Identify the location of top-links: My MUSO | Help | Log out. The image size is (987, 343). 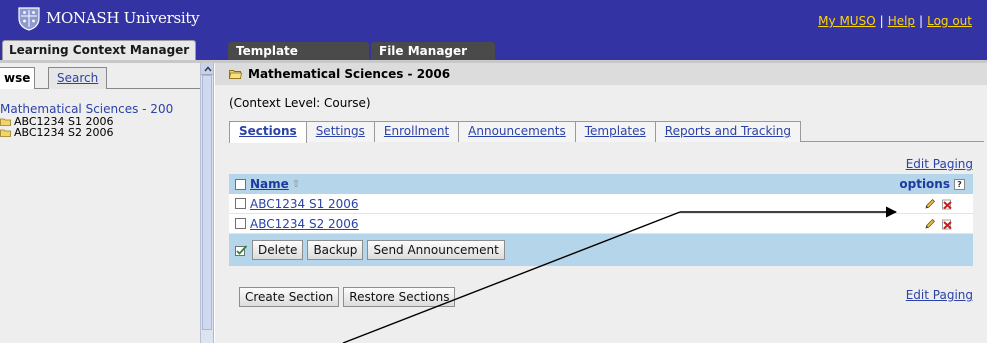
(895, 21).